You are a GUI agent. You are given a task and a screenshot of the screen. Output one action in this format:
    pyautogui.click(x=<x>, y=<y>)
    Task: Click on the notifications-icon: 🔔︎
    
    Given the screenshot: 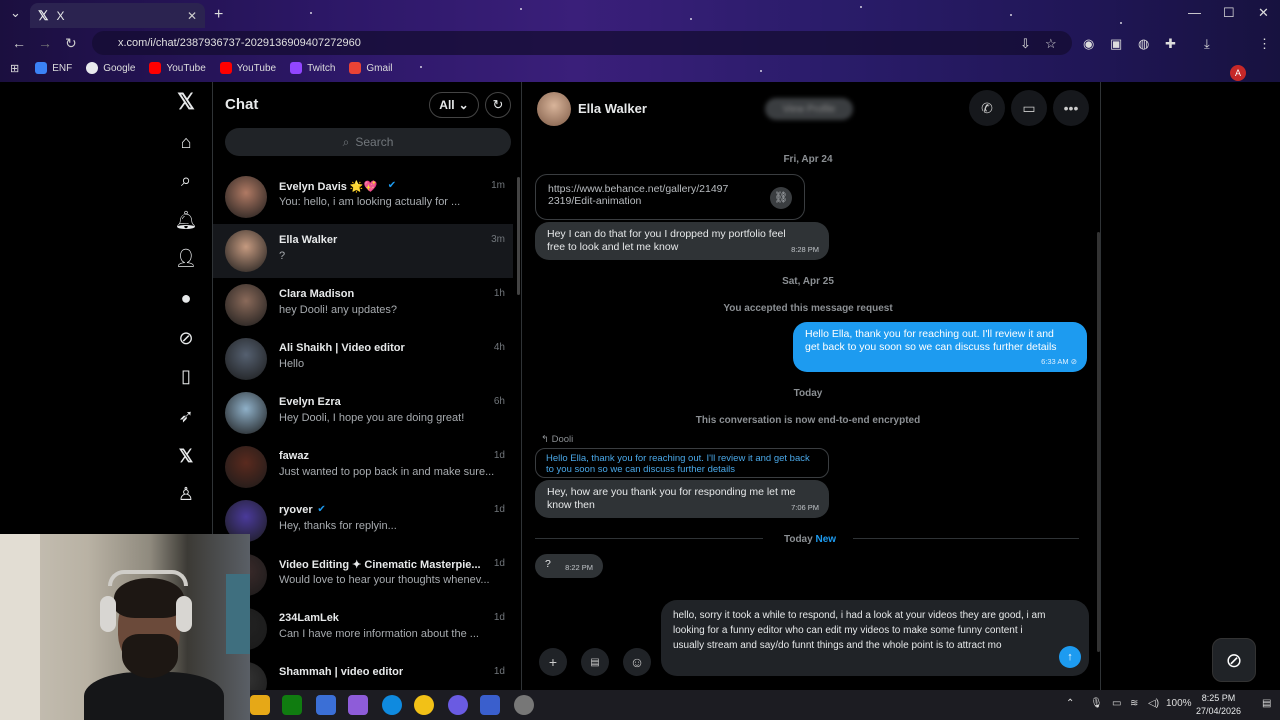 What is the action you would take?
    pyautogui.click(x=186, y=220)
    